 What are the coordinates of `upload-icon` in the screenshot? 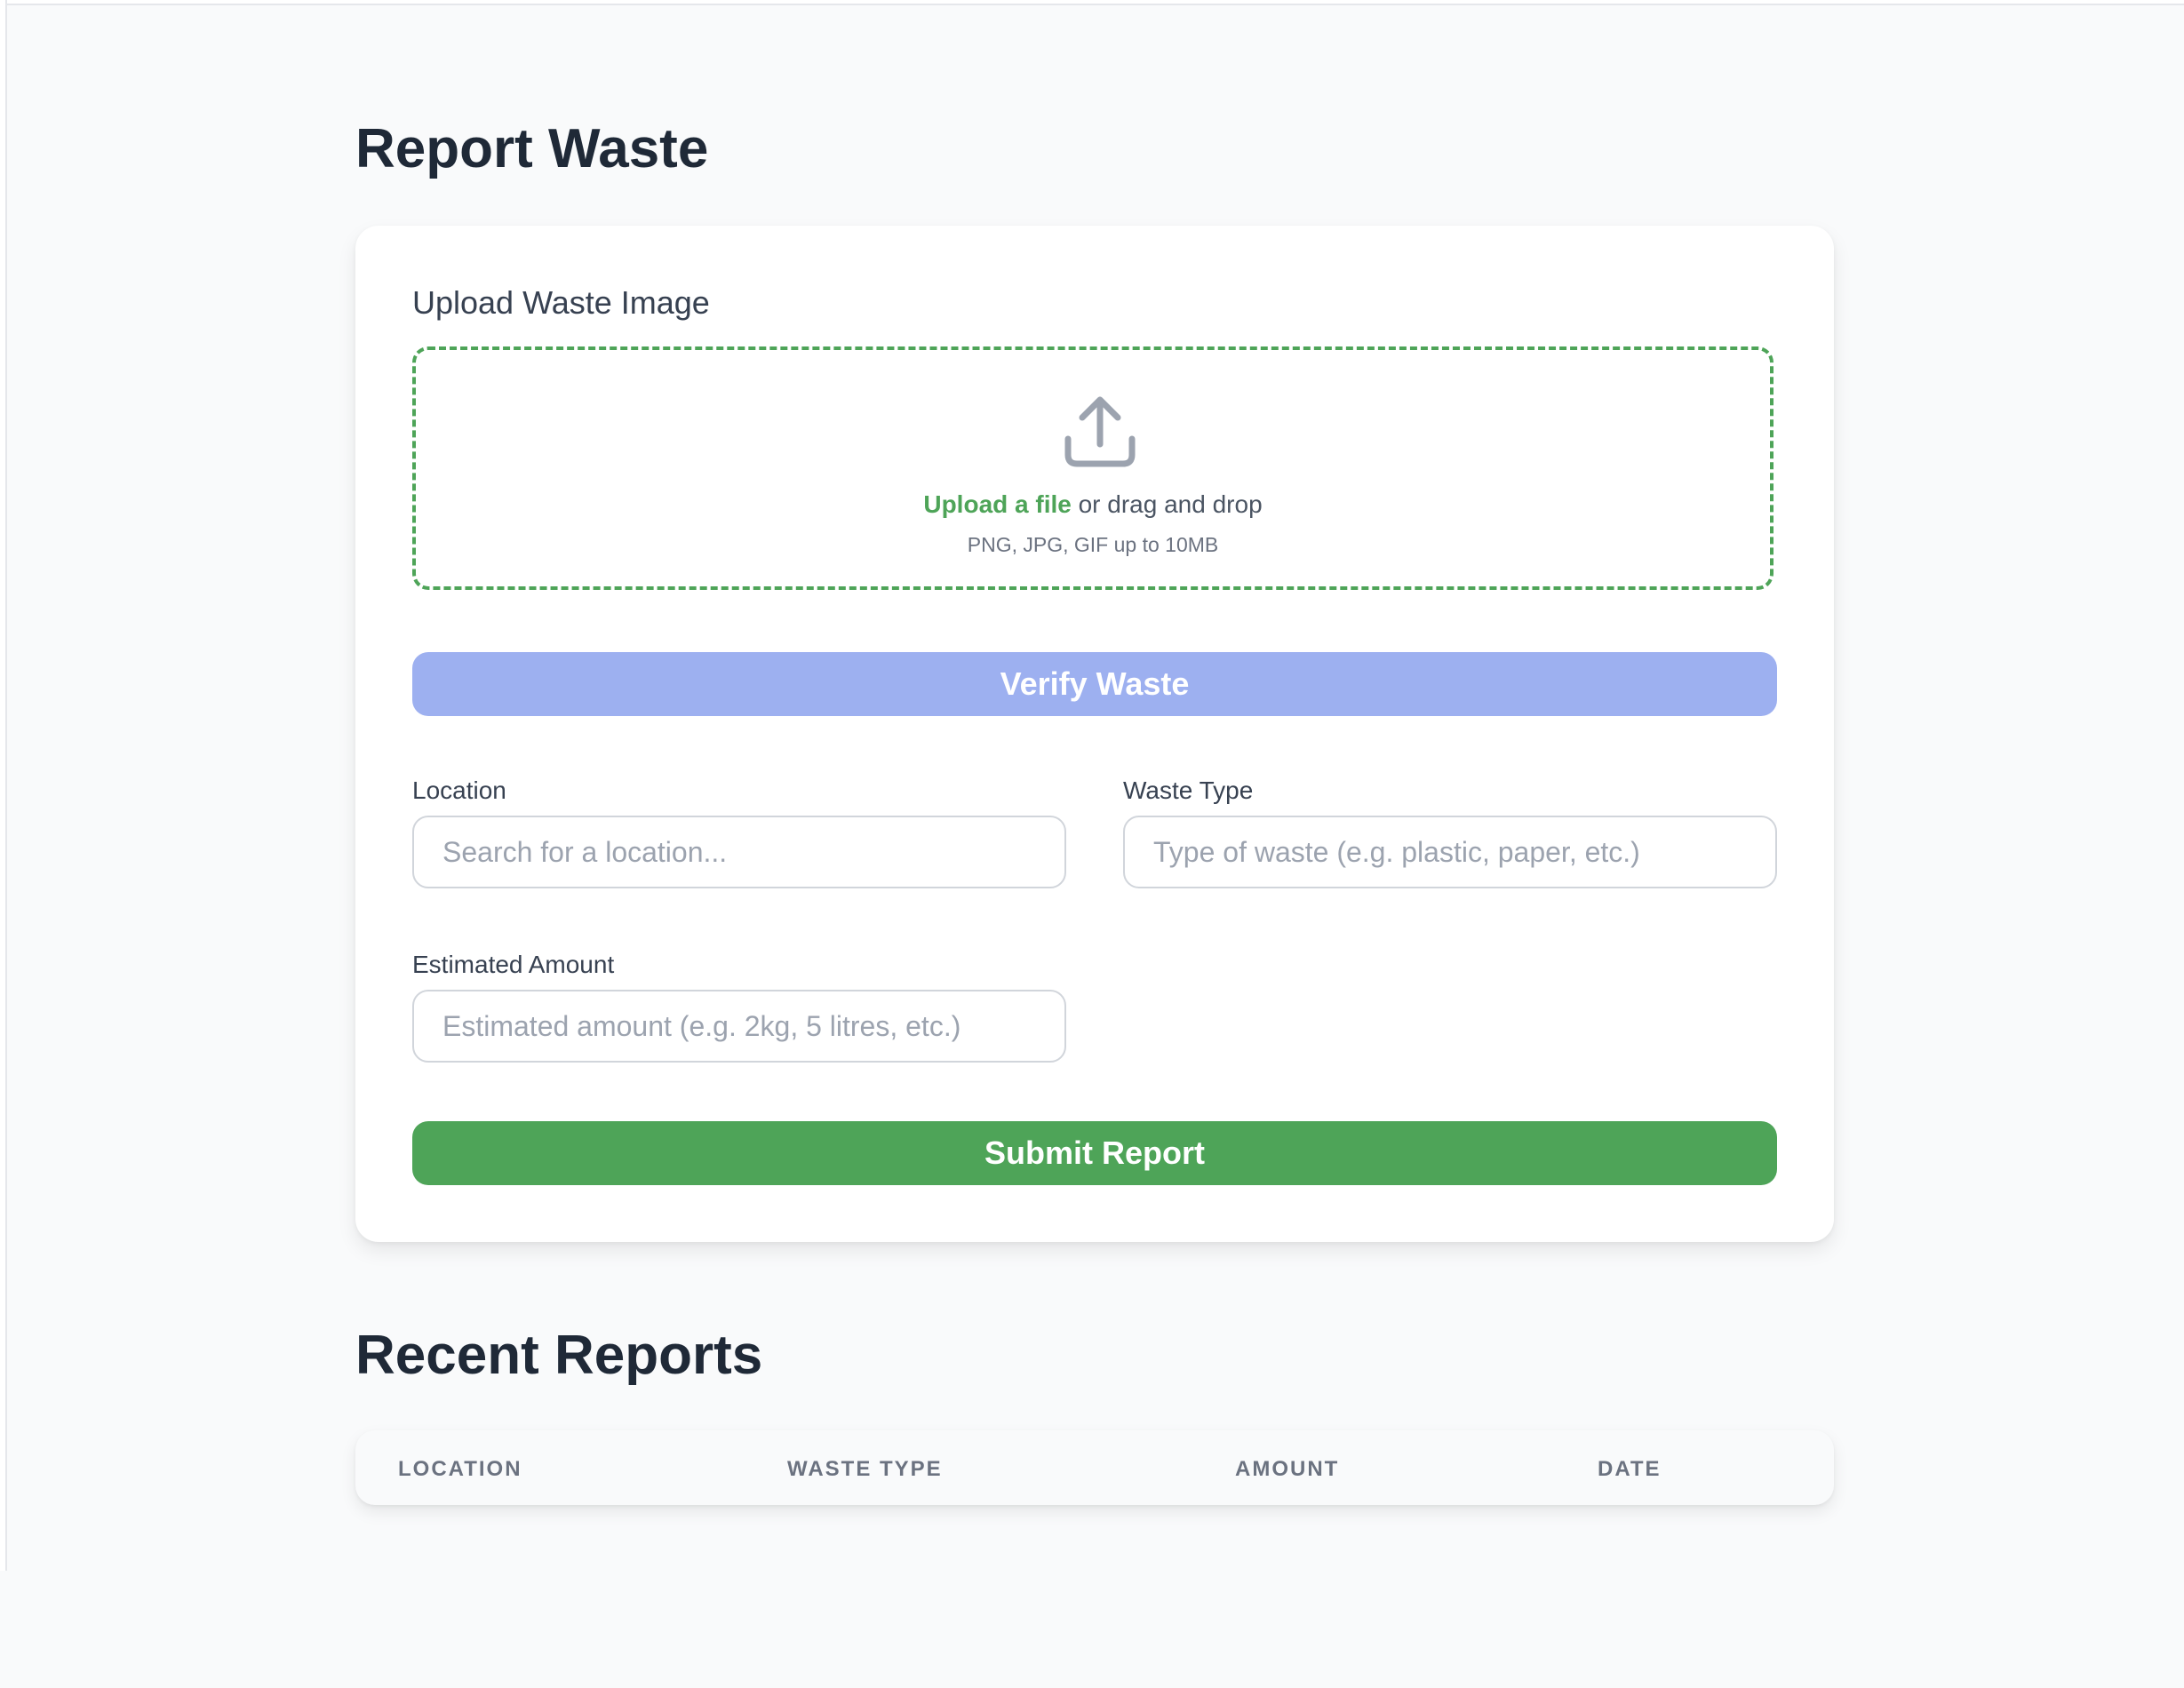 It's located at (1100, 432).